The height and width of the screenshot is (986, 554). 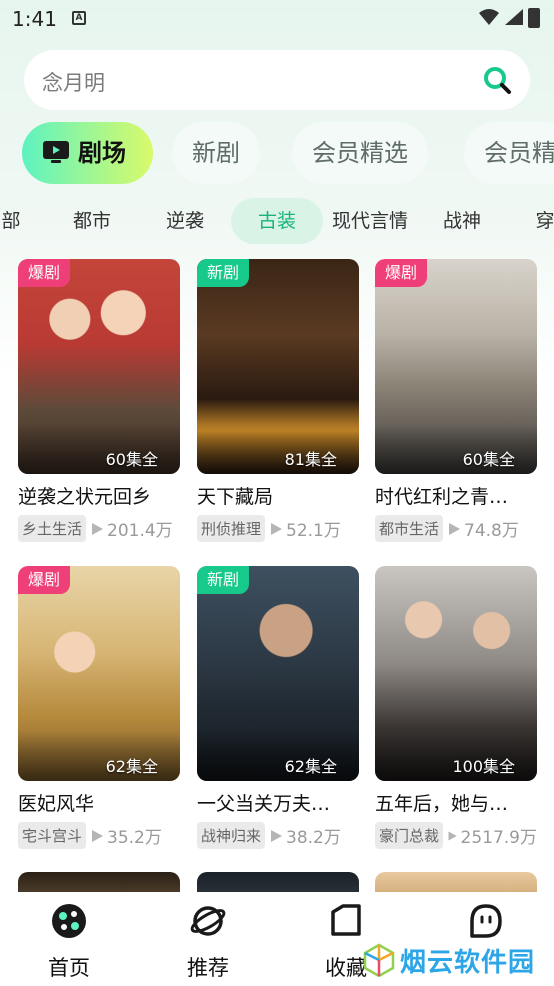 I want to click on drama-meta: 乡土生活 201.4万, so click(x=99, y=528).